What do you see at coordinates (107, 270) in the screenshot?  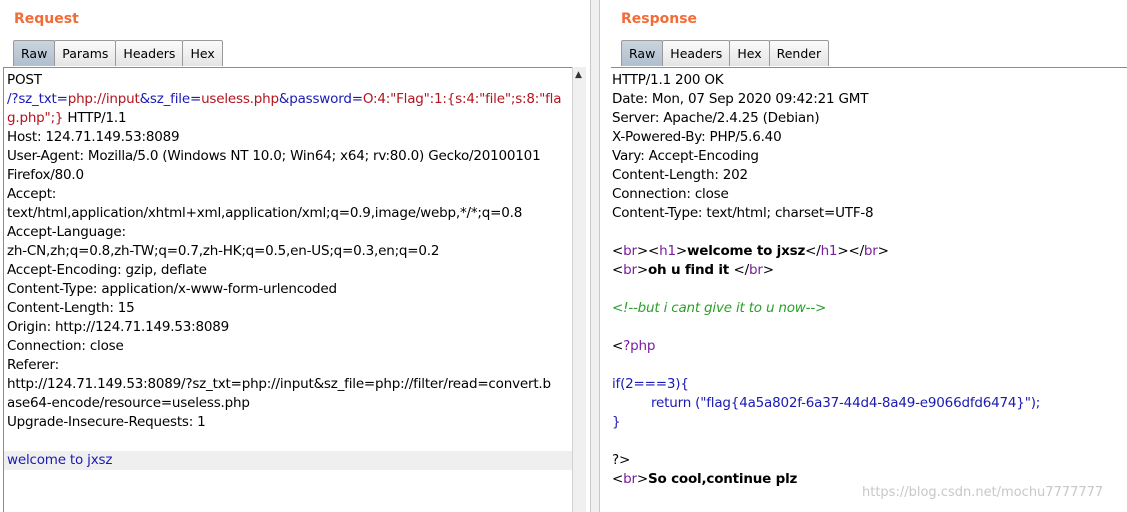 I see `req-line-enc: Accept-Encoding: gzip, deflate` at bounding box center [107, 270].